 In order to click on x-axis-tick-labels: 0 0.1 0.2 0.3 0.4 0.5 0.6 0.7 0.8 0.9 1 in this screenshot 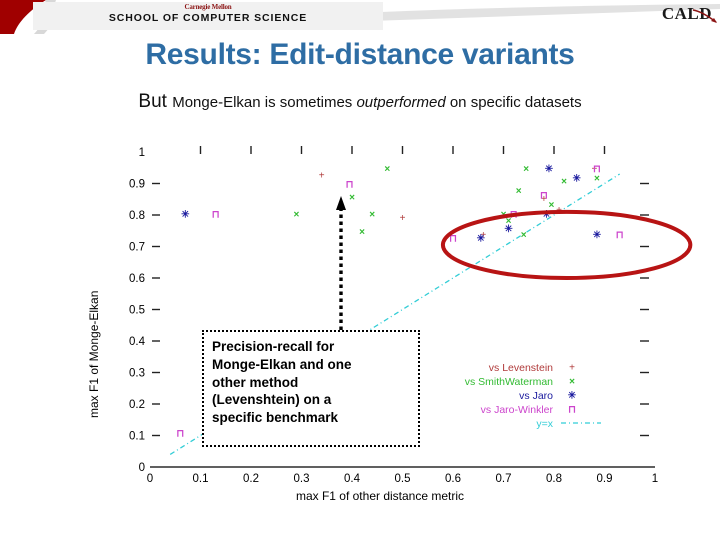, I will do `click(402, 479)`.